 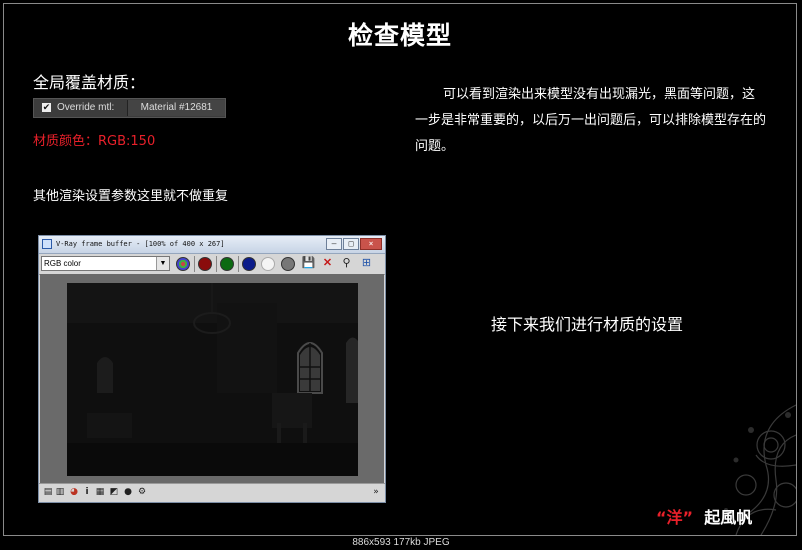 I want to click on vray-toolbar: RGB color ▼ 💾 ✕ ⚲ ⊞, so click(x=212, y=264).